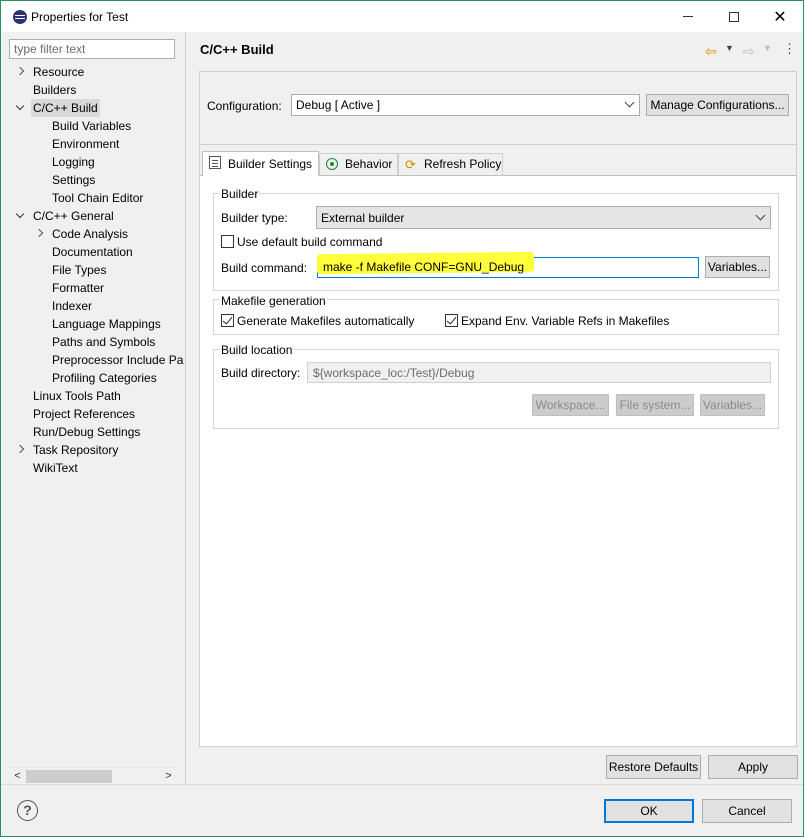 The width and height of the screenshot is (804, 837). I want to click on tree-item-label: C/C++ Build, so click(65, 108).